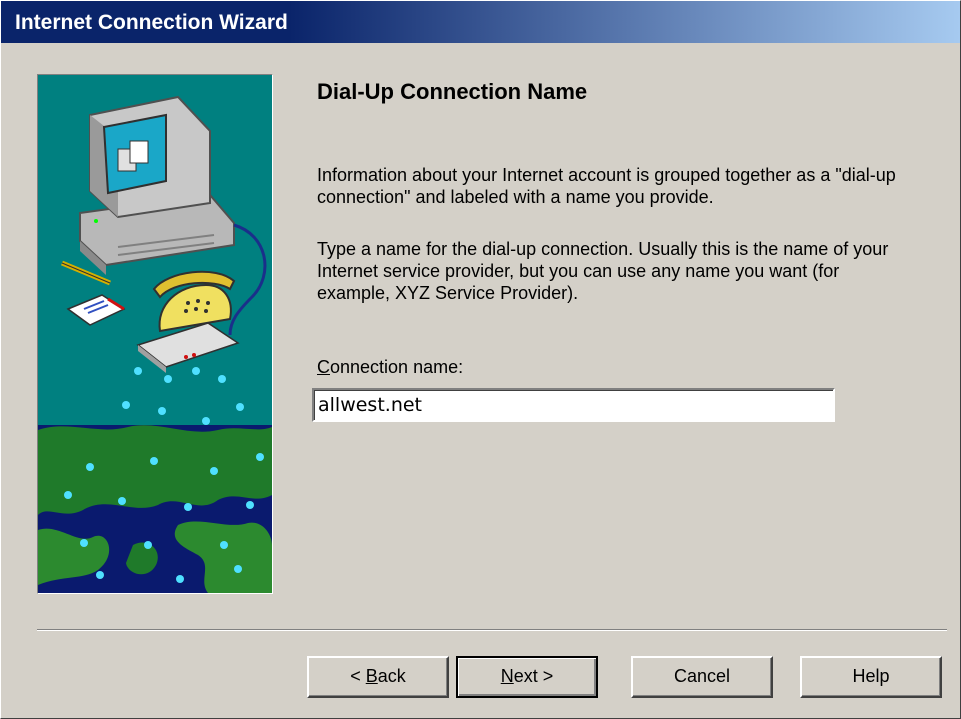 The width and height of the screenshot is (961, 719). I want to click on connection-name-label-mnemonic: C, so click(323, 367).